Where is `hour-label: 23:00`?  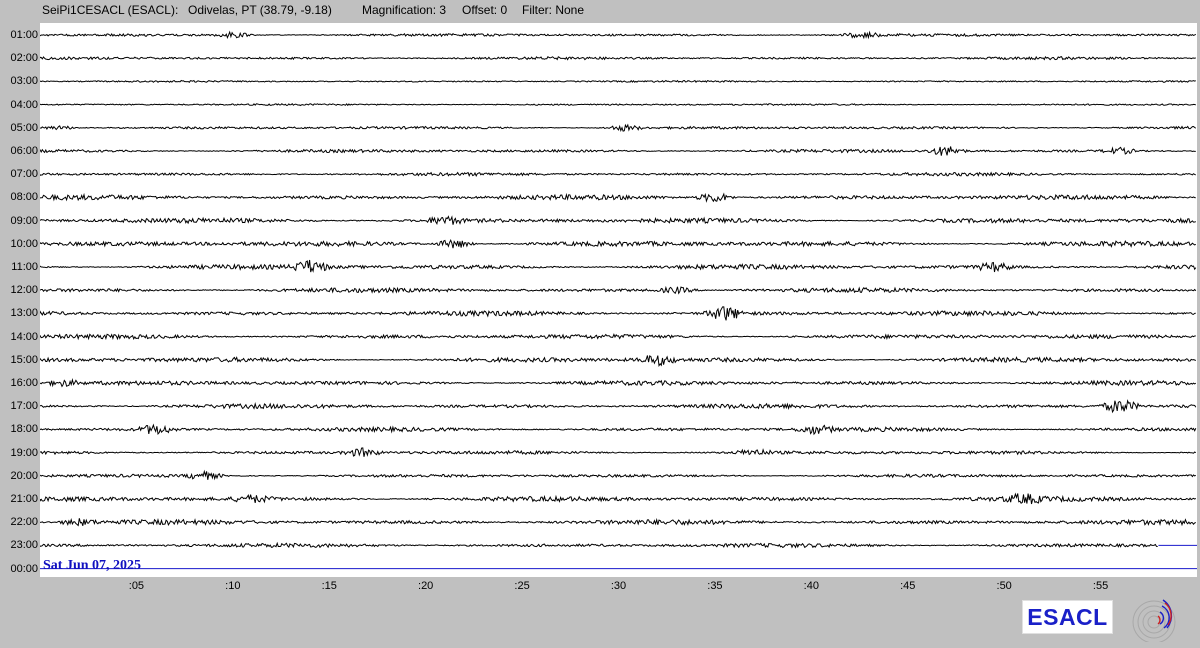 hour-label: 23:00 is located at coordinates (24, 545).